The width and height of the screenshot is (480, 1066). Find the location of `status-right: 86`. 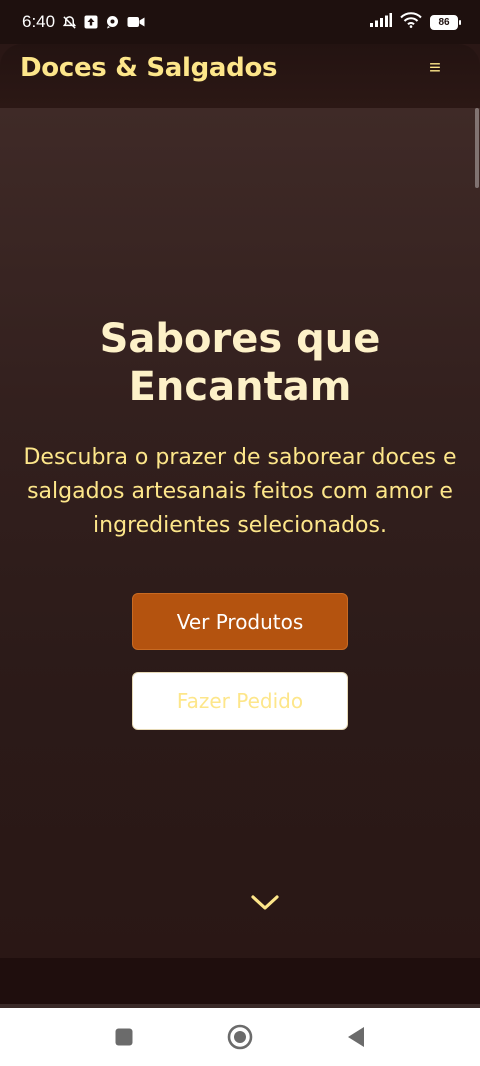

status-right: 86 is located at coordinates (415, 22).